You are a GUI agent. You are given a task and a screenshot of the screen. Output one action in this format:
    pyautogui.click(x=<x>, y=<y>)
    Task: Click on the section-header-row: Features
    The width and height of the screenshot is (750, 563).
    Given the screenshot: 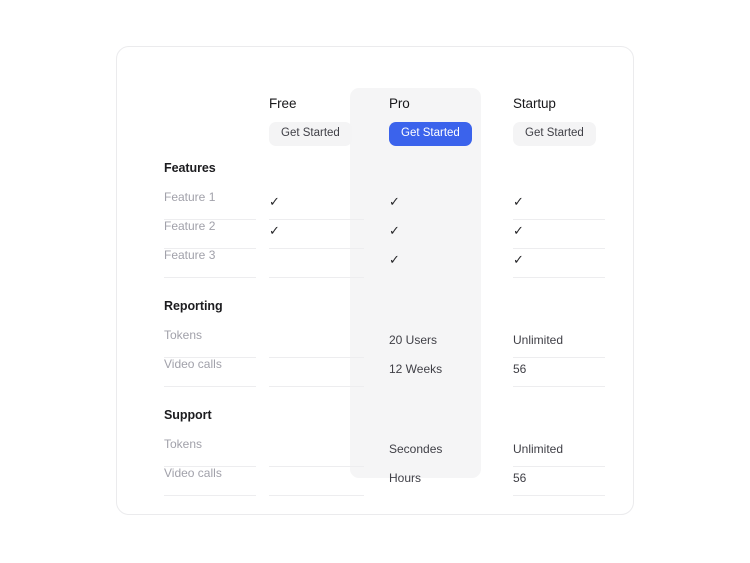 What is the action you would take?
    pyautogui.click(x=375, y=172)
    